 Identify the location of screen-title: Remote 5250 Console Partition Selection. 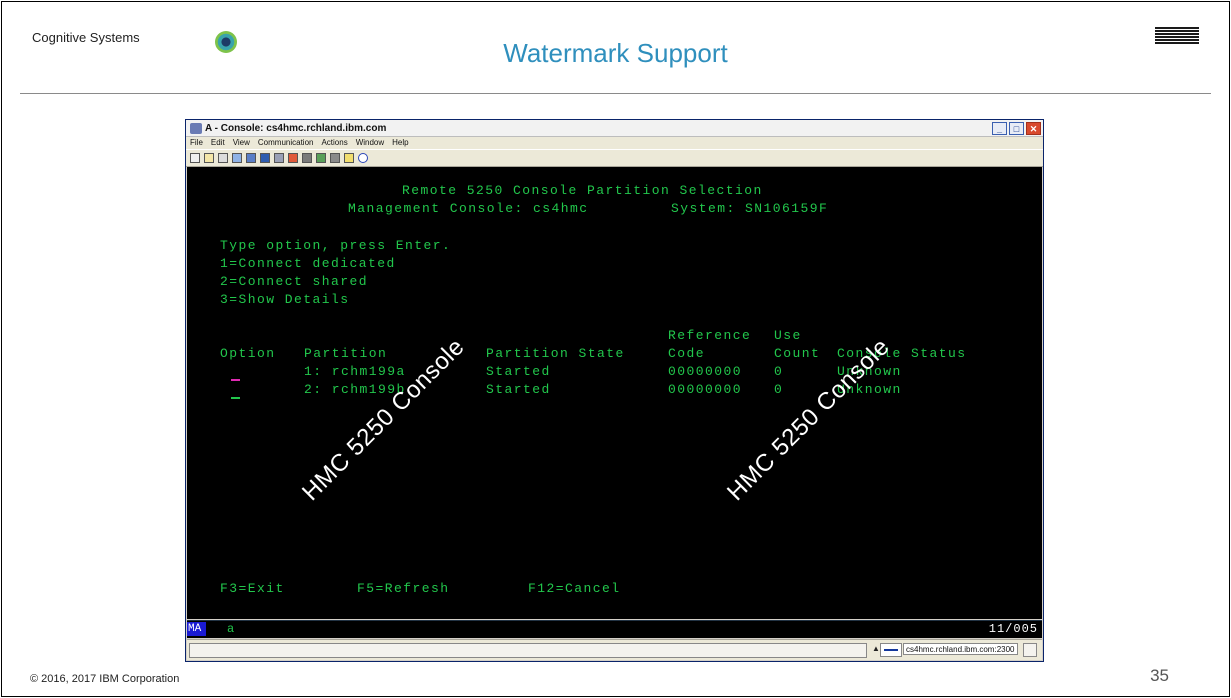
(582, 190).